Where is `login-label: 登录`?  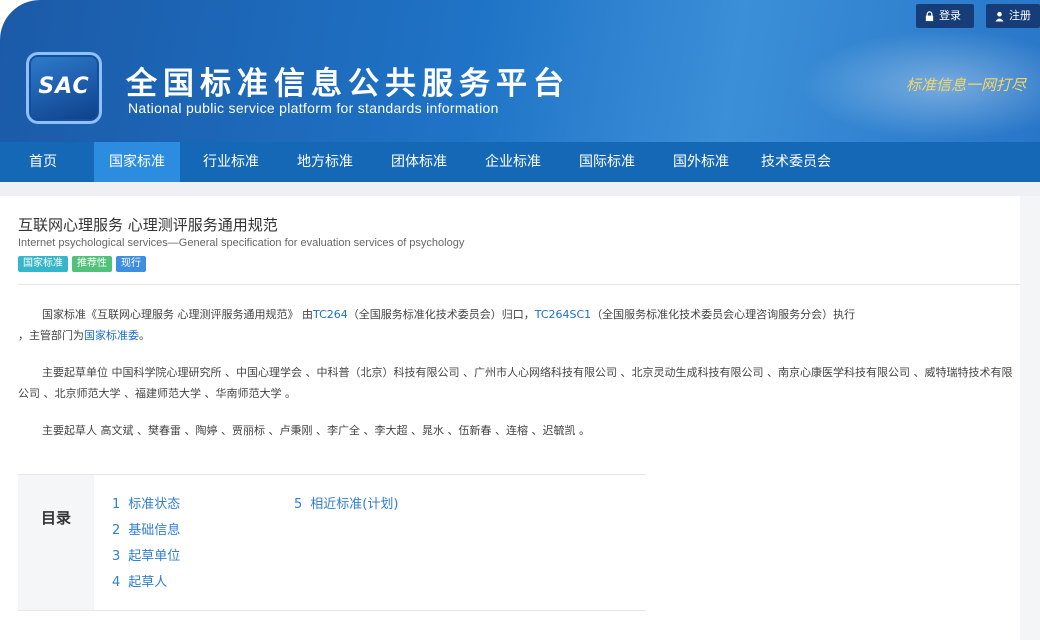 login-label: 登录 is located at coordinates (950, 15).